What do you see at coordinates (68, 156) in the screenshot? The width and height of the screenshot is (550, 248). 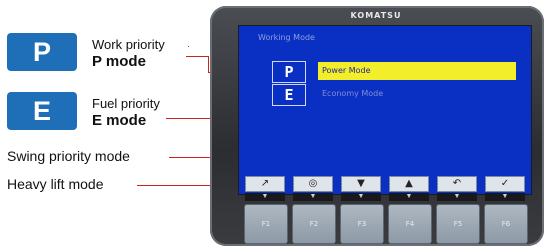 I see `swing-priority-label: Swing priority mode` at bounding box center [68, 156].